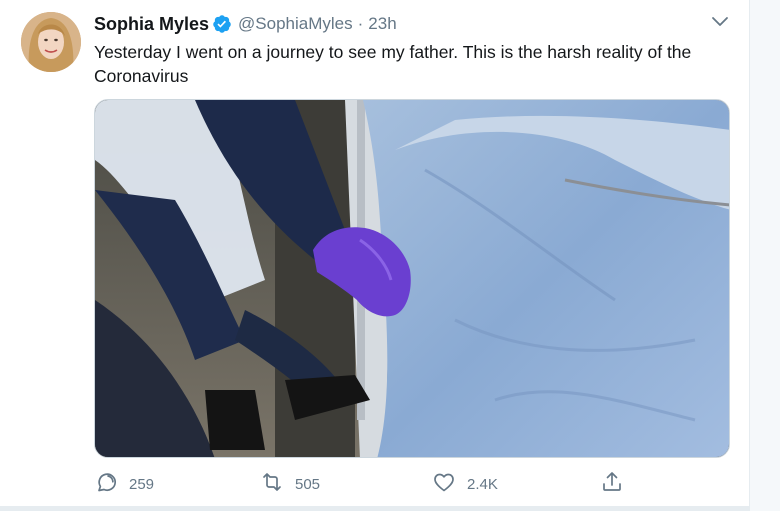 Image resolution: width=780 pixels, height=511 pixels. I want to click on reply-button: 259, so click(124, 484).